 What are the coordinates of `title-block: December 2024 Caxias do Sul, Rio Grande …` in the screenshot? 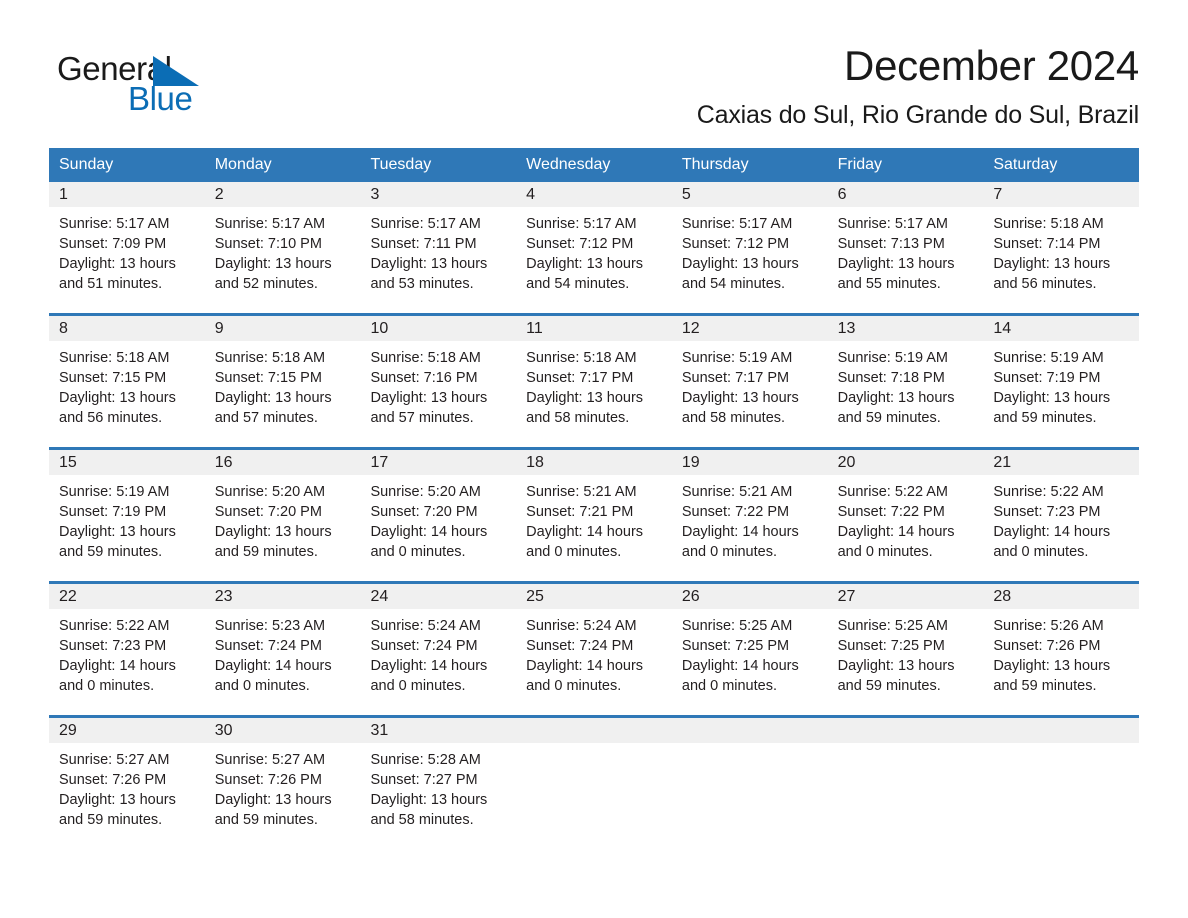 It's located at (694, 86).